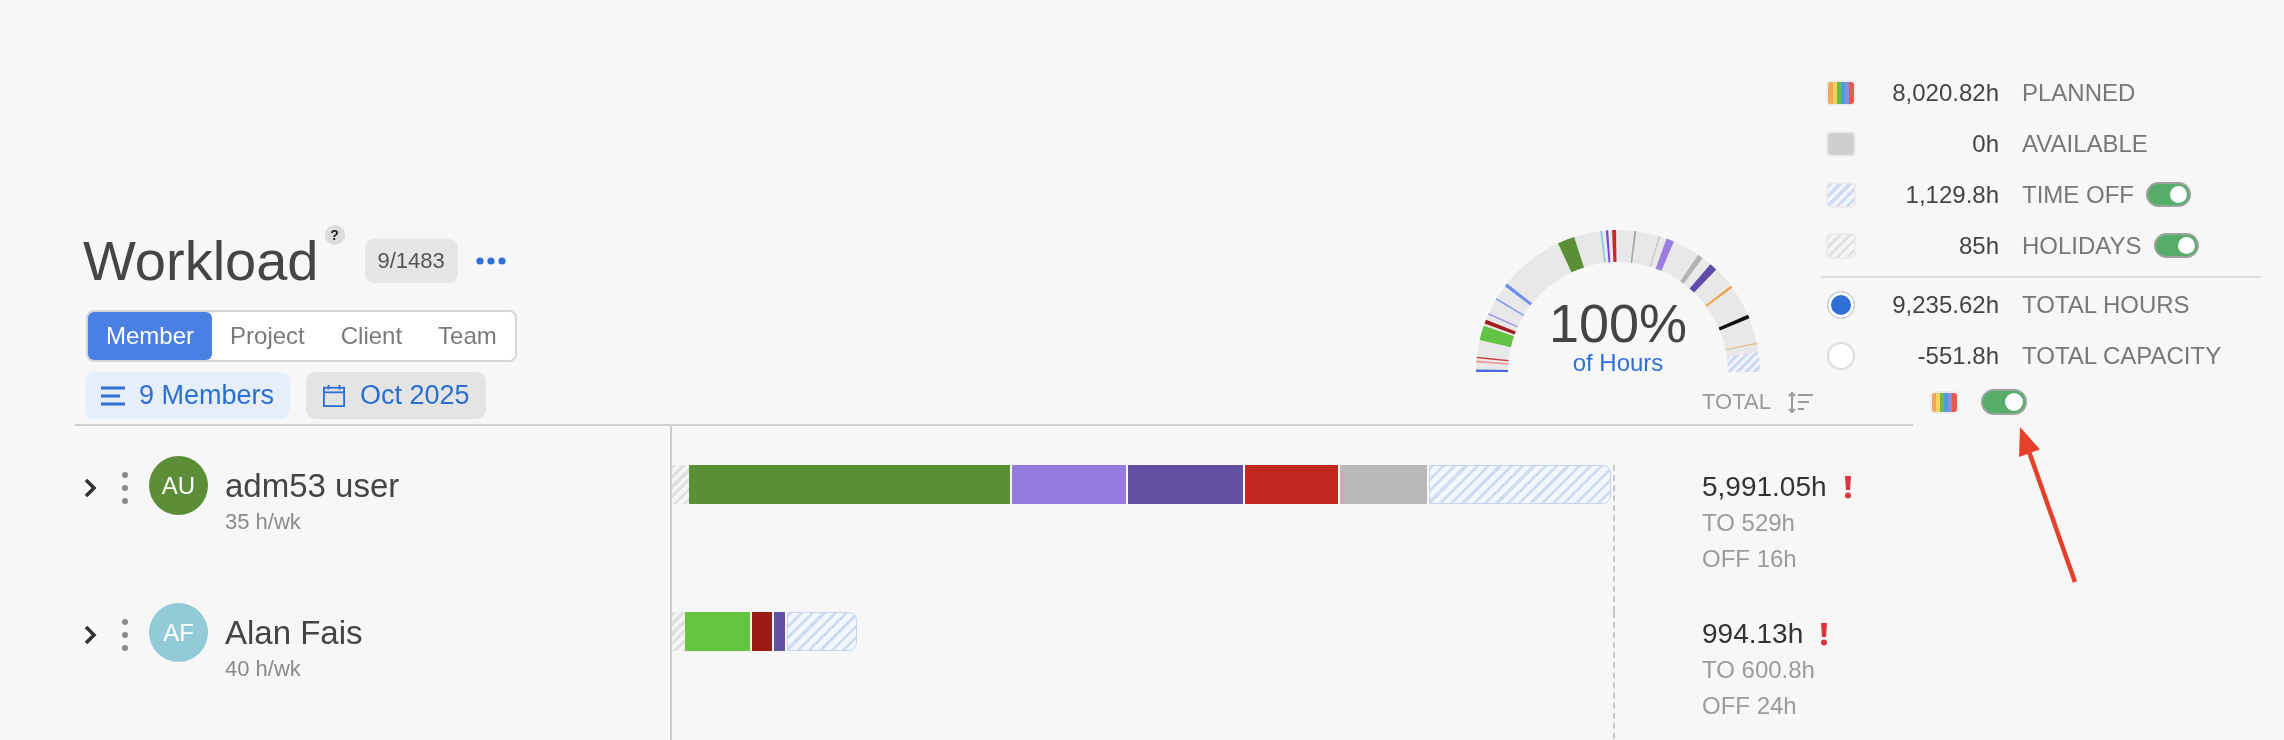  Describe the element at coordinates (2085, 143) in the screenshot. I see `legend-label: AVAILABLE` at that location.